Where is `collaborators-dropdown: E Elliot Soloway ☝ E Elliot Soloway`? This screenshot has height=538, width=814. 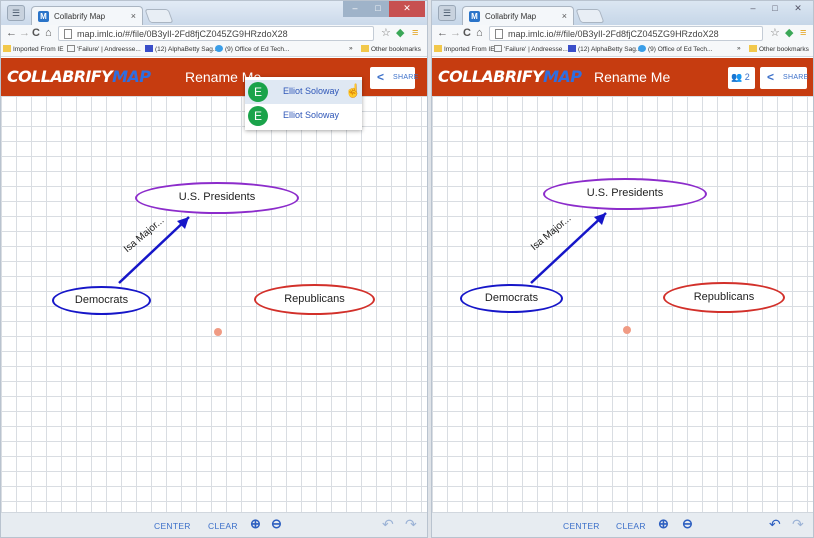 collaborators-dropdown: E Elliot Soloway ☝ E Elliot Soloway is located at coordinates (303, 103).